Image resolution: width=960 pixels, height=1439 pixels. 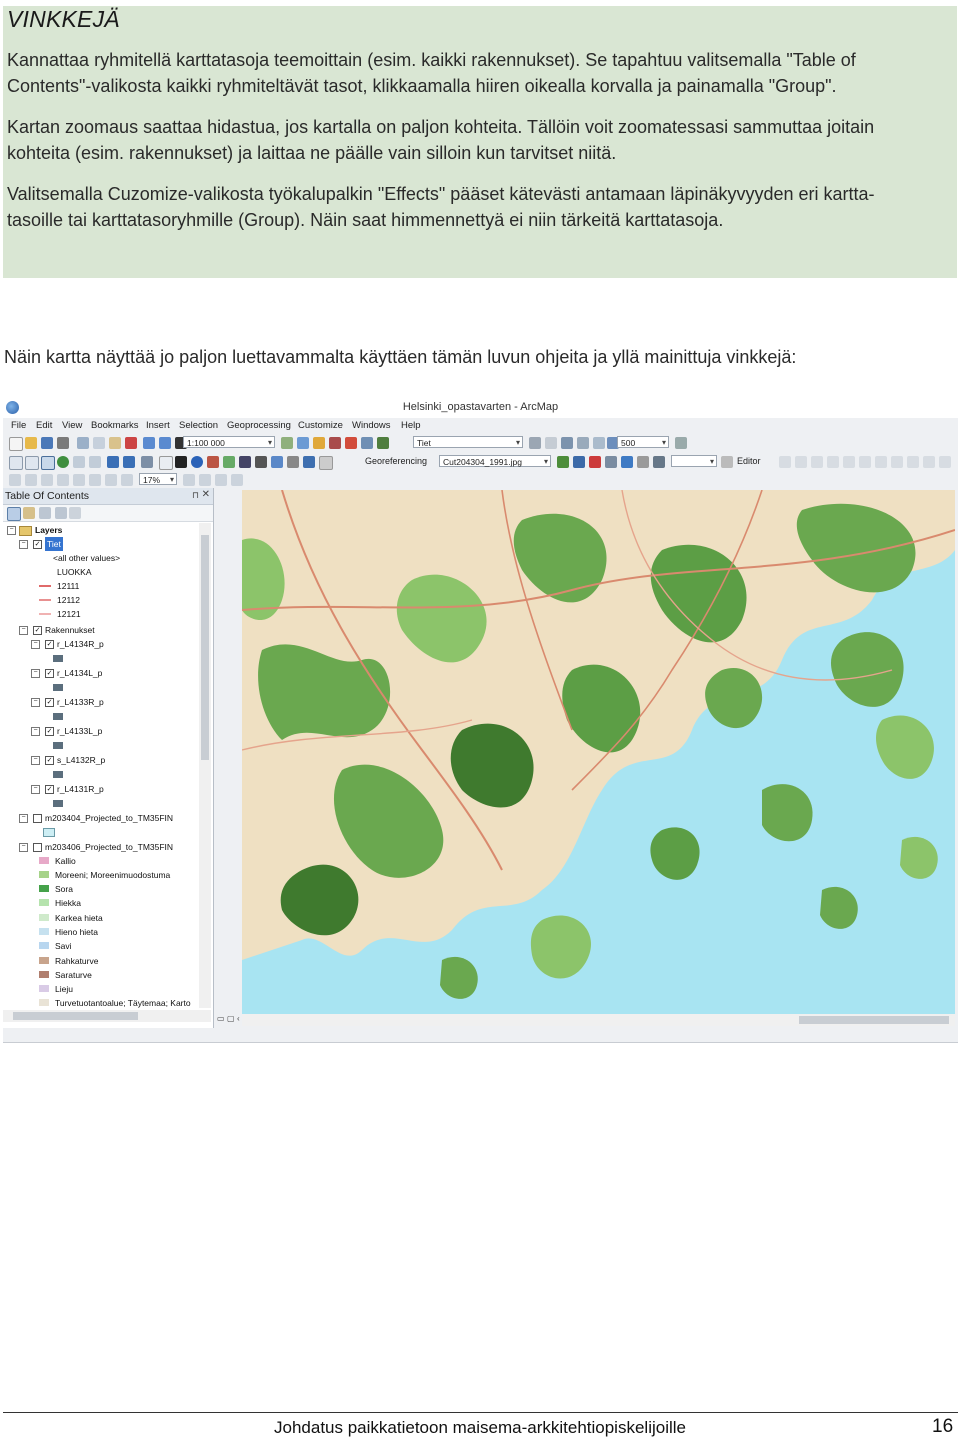 What do you see at coordinates (929, 462) in the screenshot?
I see `split-tool-icon` at bounding box center [929, 462].